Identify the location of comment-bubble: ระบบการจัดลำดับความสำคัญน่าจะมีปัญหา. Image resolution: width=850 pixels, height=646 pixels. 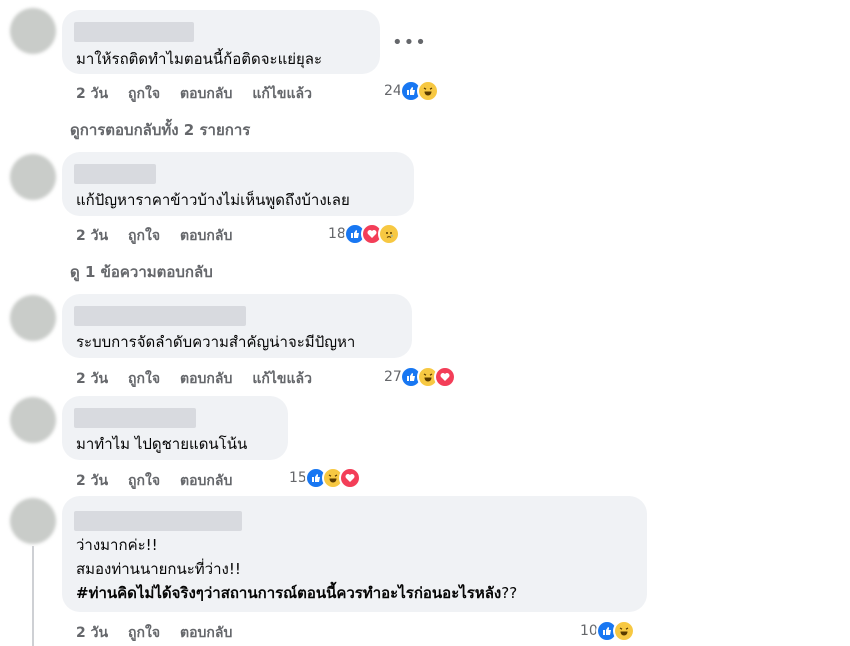
(237, 326).